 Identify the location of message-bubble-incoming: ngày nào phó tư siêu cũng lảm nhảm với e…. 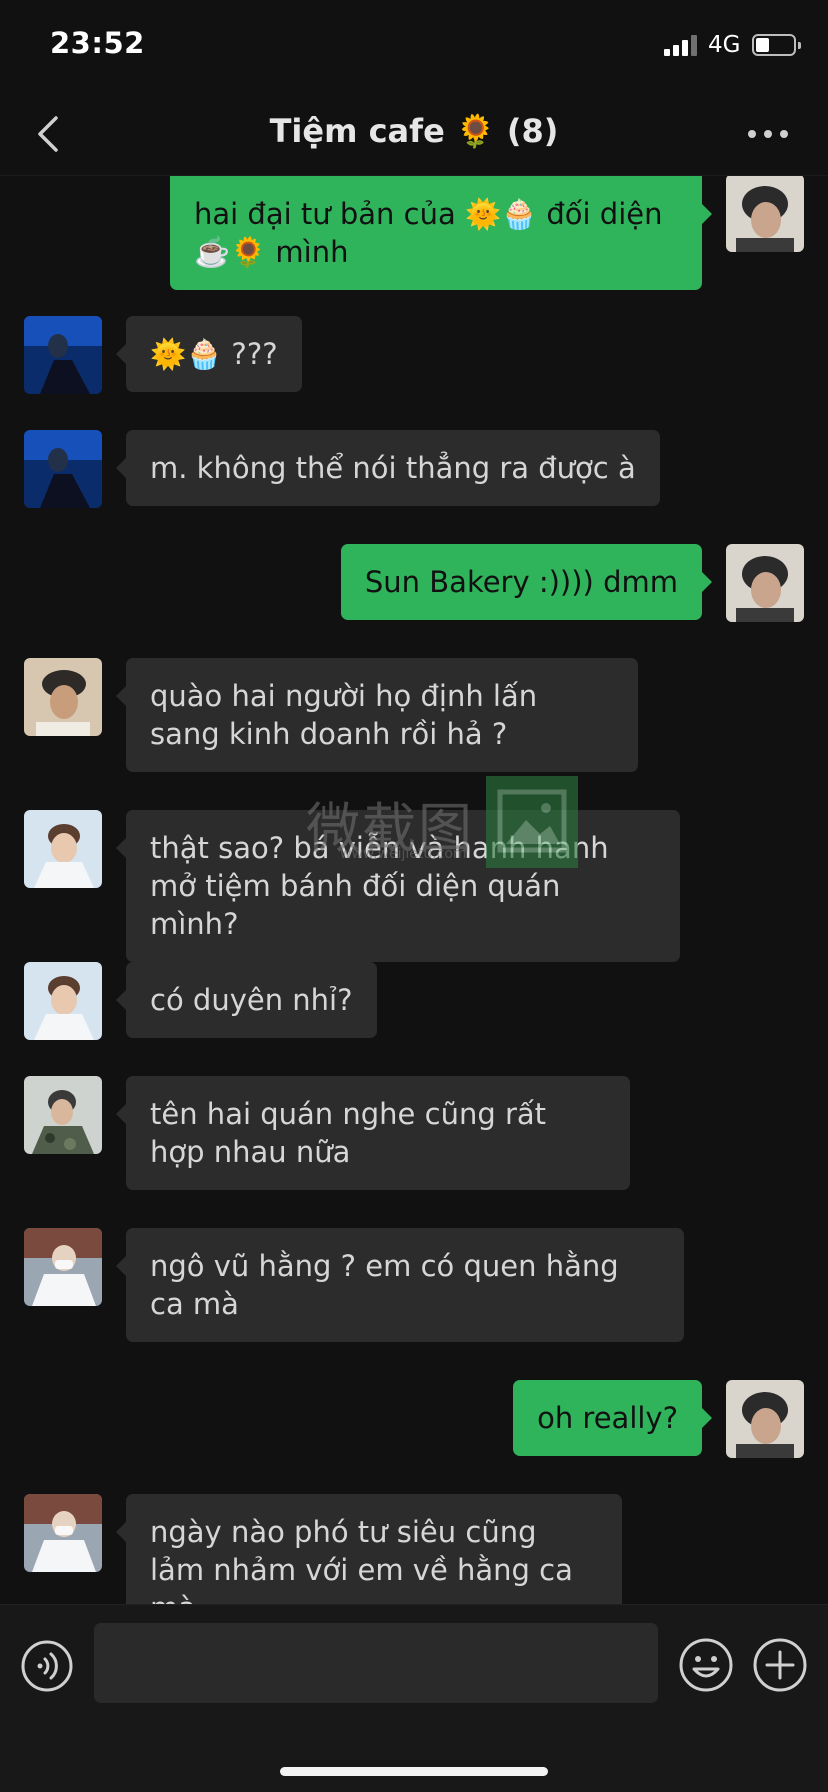
(369, 1549).